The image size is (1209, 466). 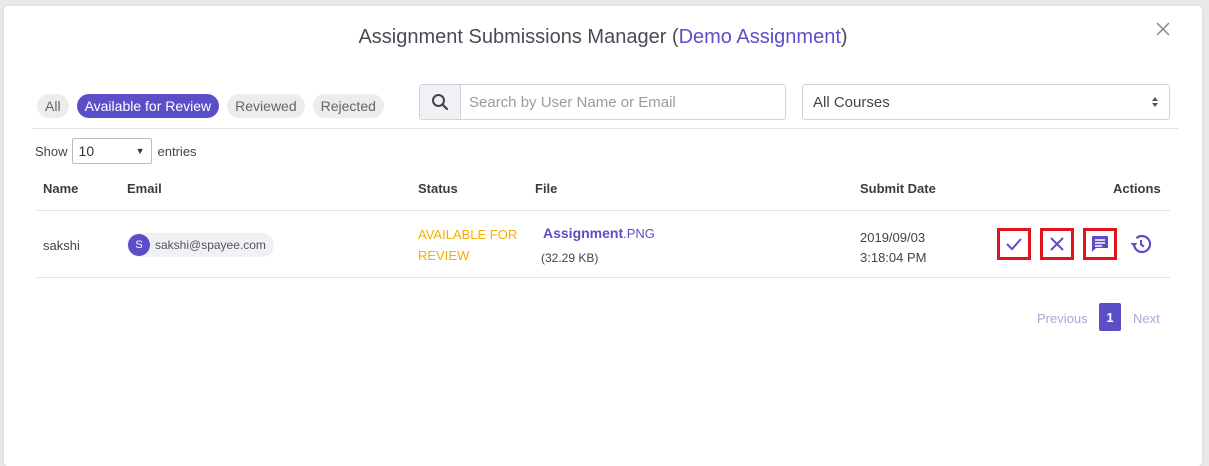 What do you see at coordinates (210, 245) in the screenshot?
I see `user-email: sakshi@spayee.com` at bounding box center [210, 245].